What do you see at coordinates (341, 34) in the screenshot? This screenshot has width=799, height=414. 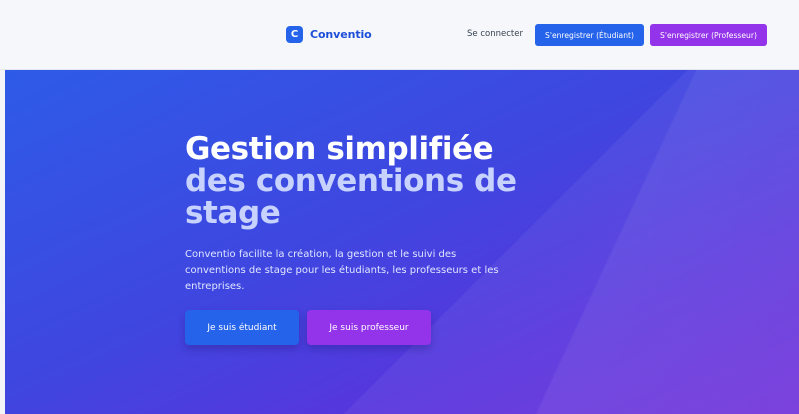 I see `brand-name: Conventio` at bounding box center [341, 34].